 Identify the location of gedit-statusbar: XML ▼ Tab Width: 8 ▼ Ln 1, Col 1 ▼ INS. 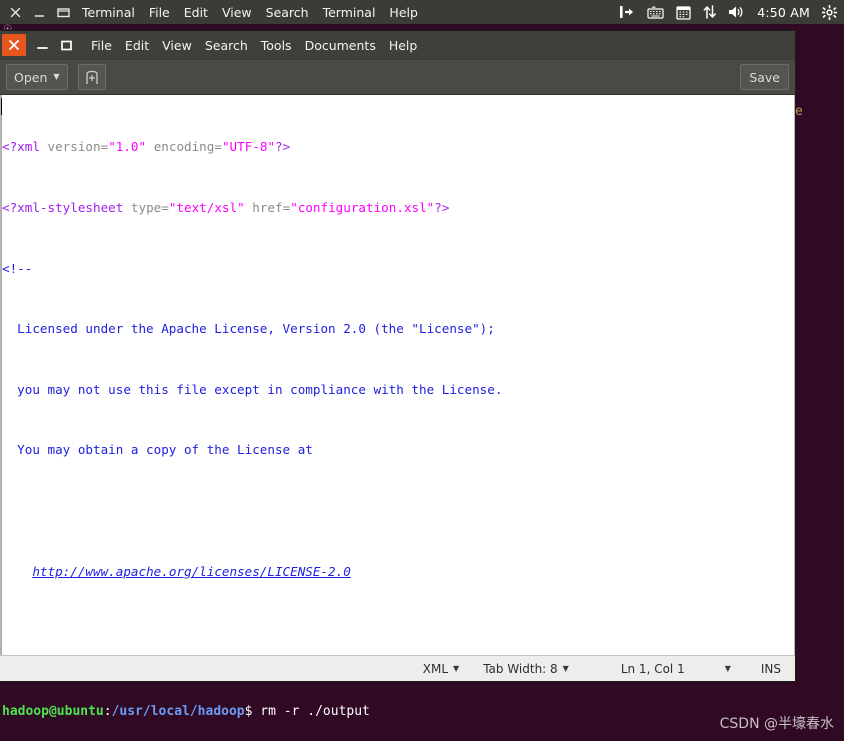
(397, 668).